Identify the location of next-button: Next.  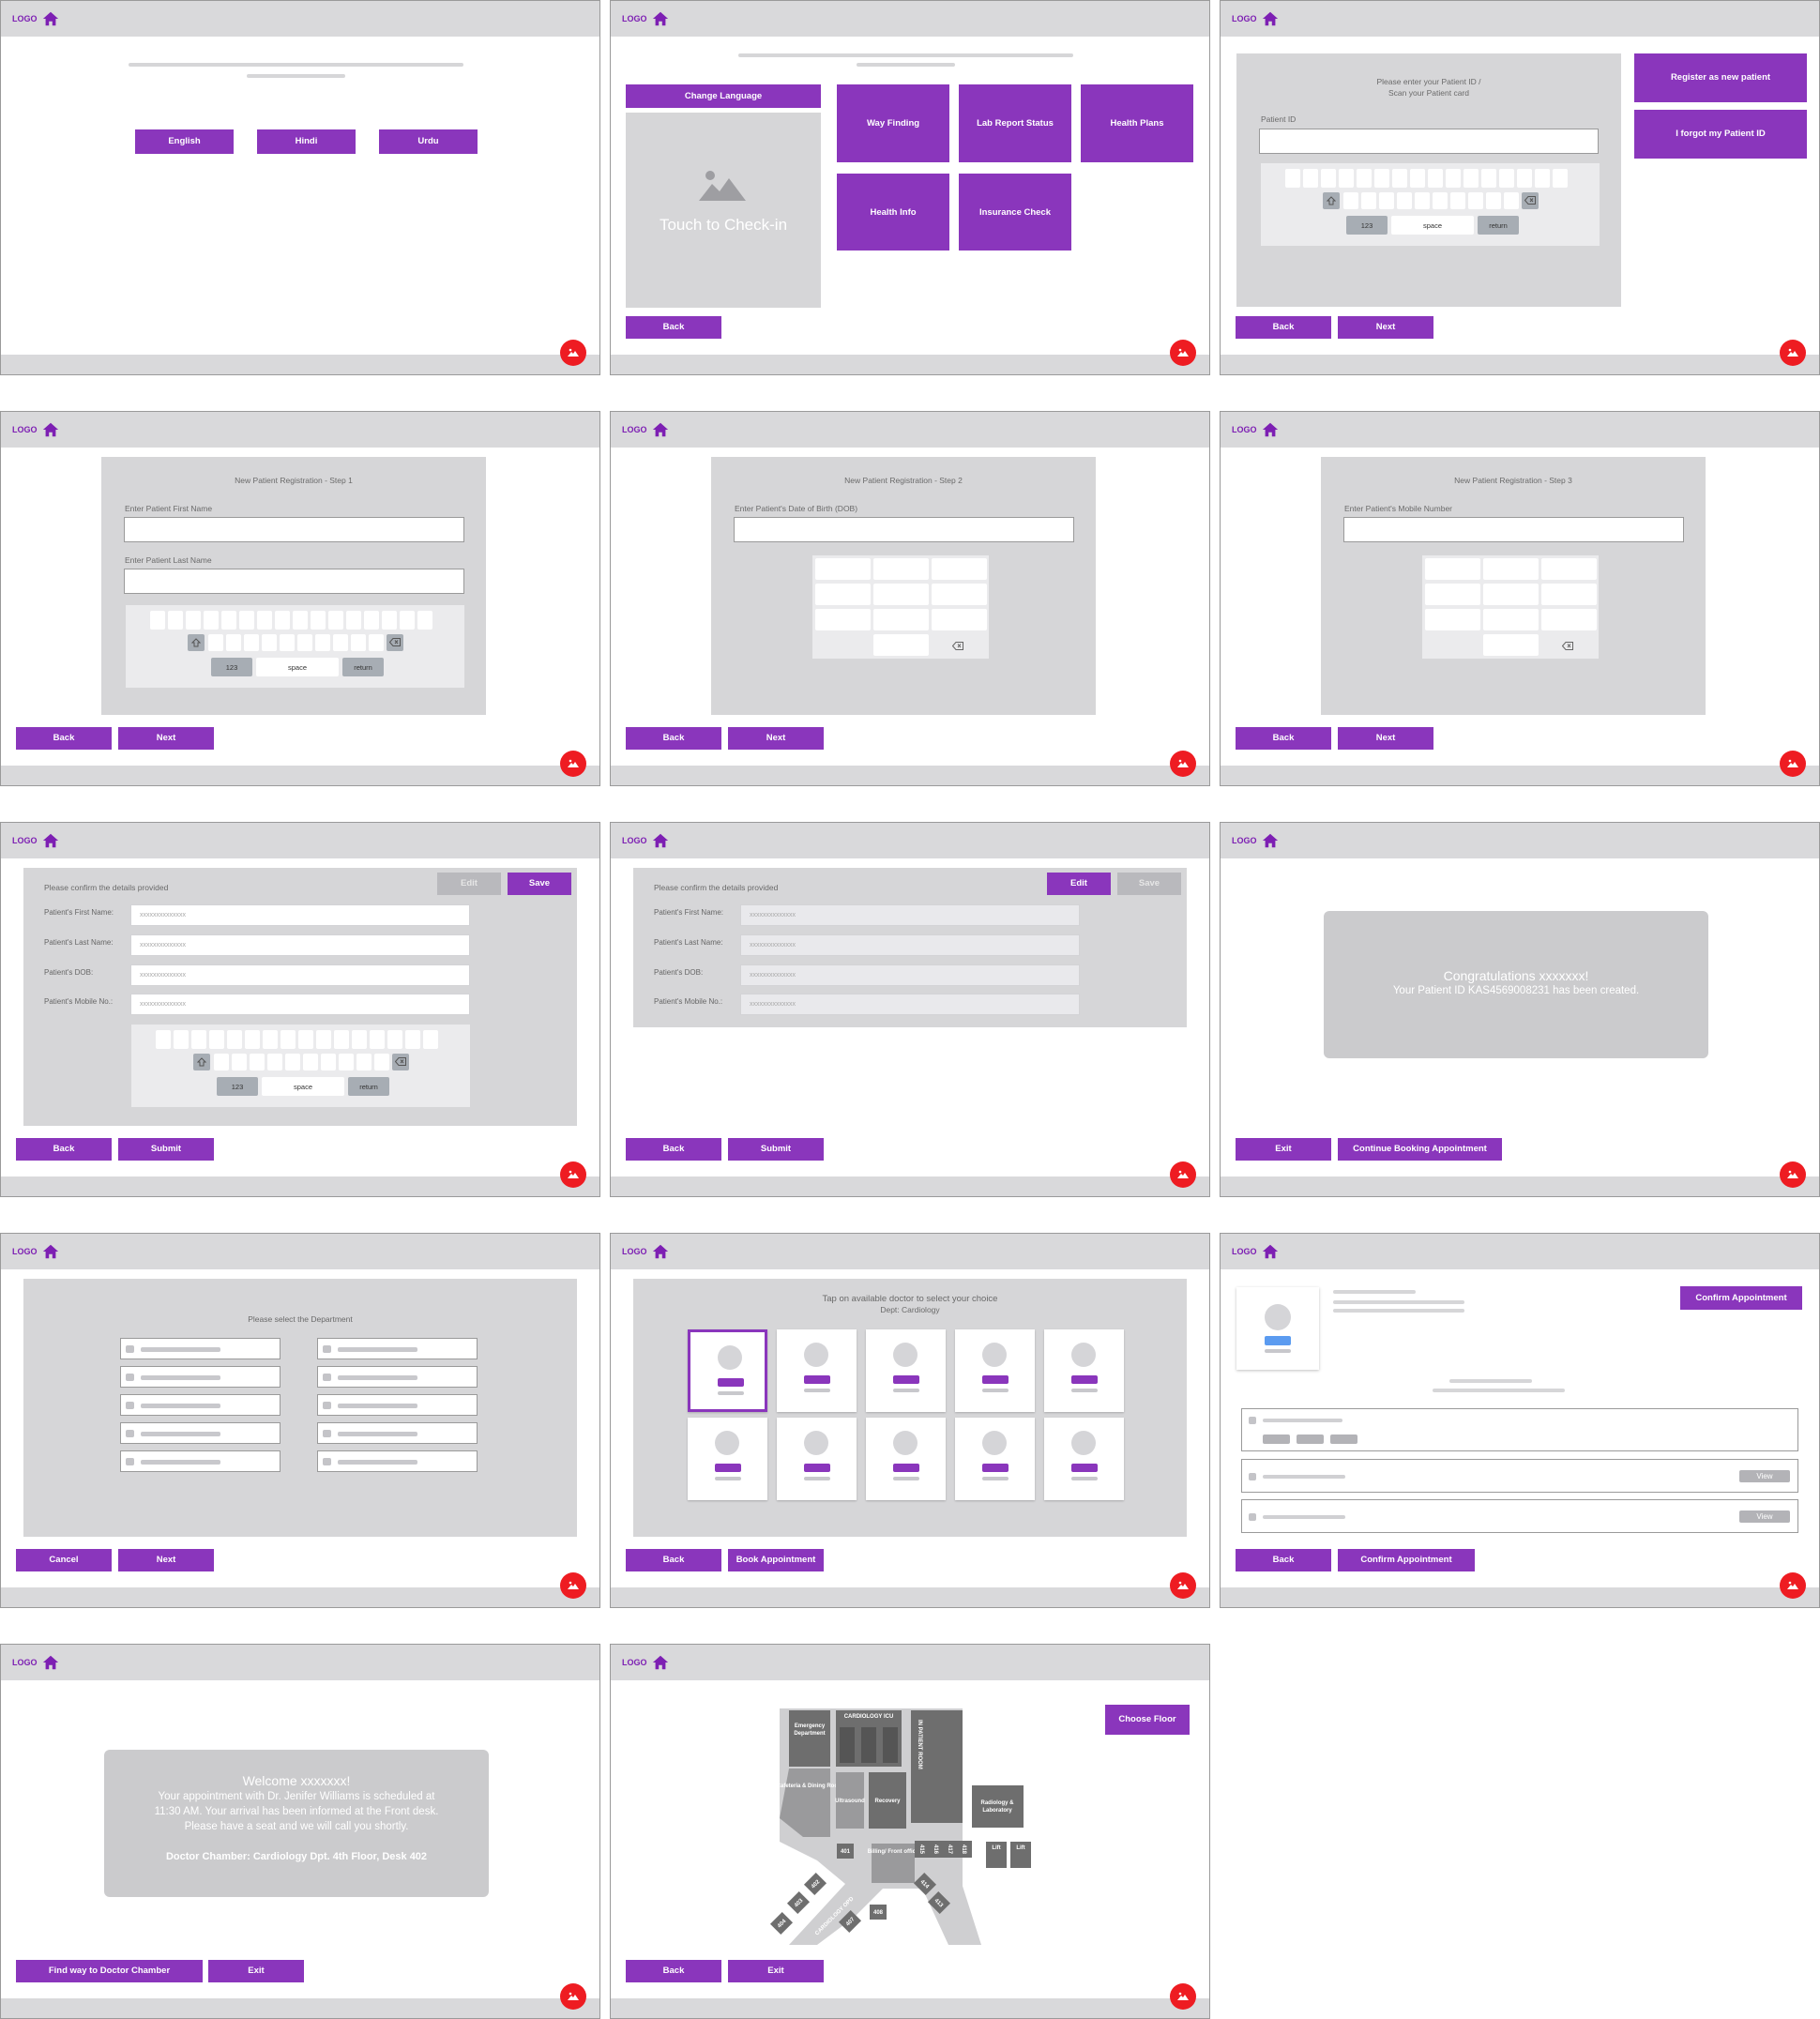
(1385, 327).